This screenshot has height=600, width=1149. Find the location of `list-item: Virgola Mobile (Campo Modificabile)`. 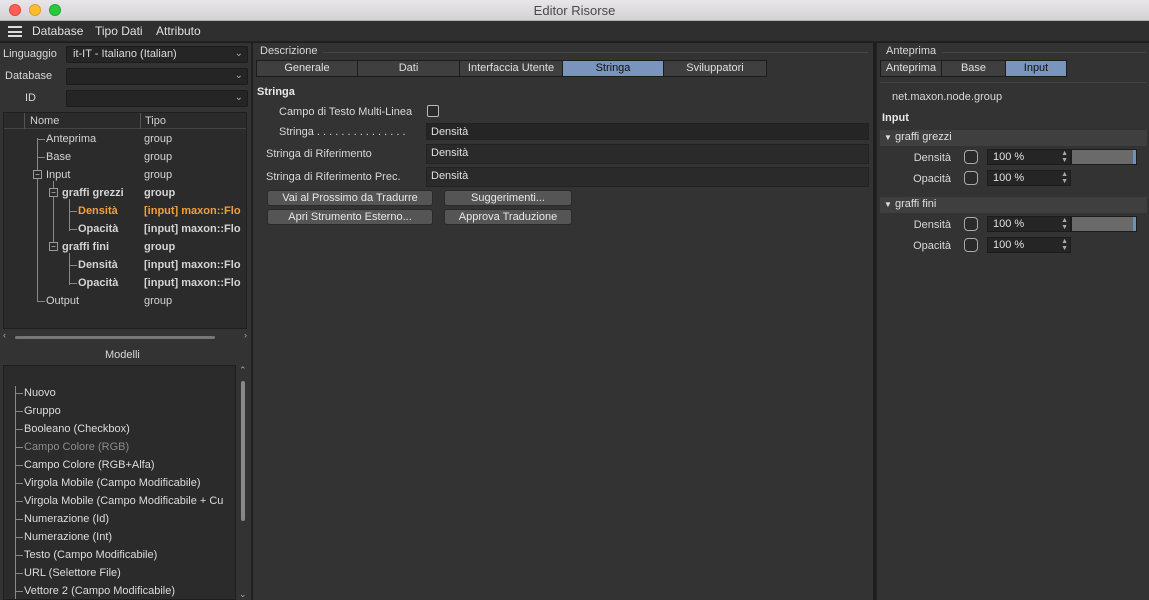

list-item: Virgola Mobile (Campo Modificabile) is located at coordinates (112, 483).